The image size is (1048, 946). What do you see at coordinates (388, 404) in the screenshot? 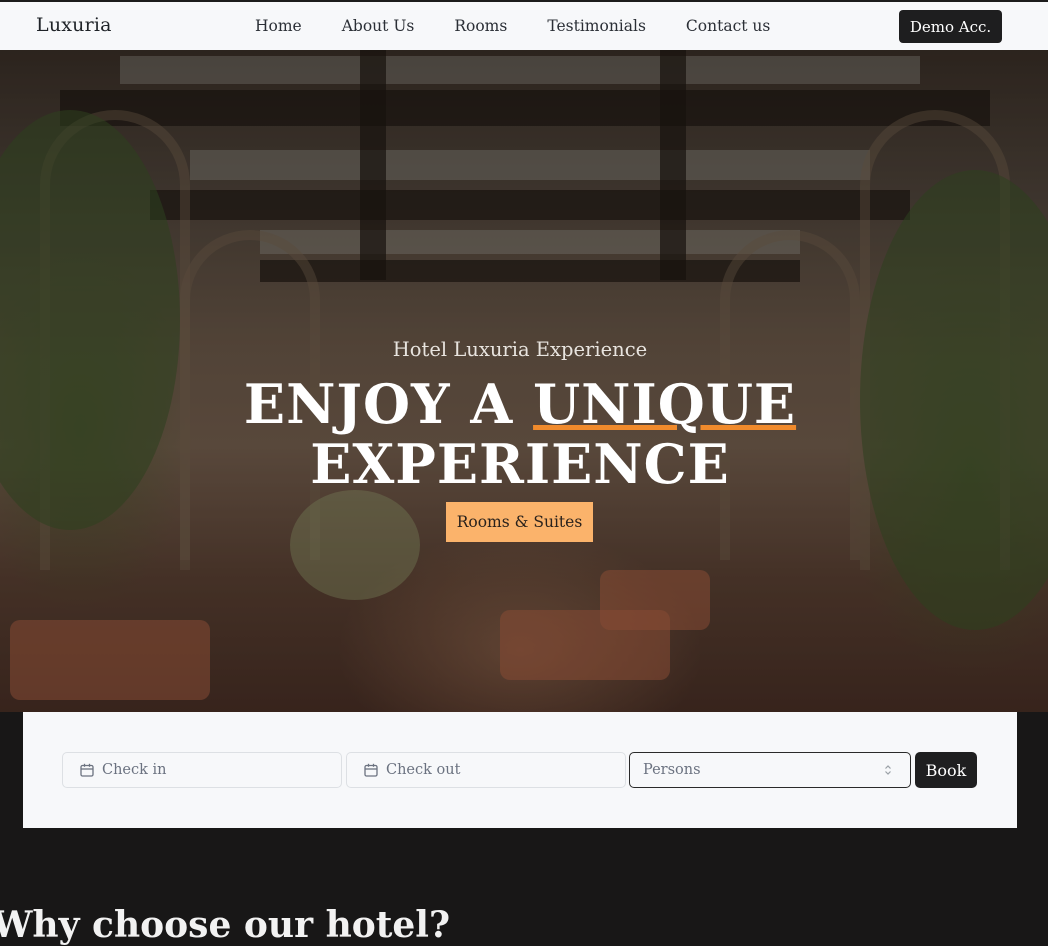
I see `hero-title-part-1: ENJOY A` at bounding box center [388, 404].